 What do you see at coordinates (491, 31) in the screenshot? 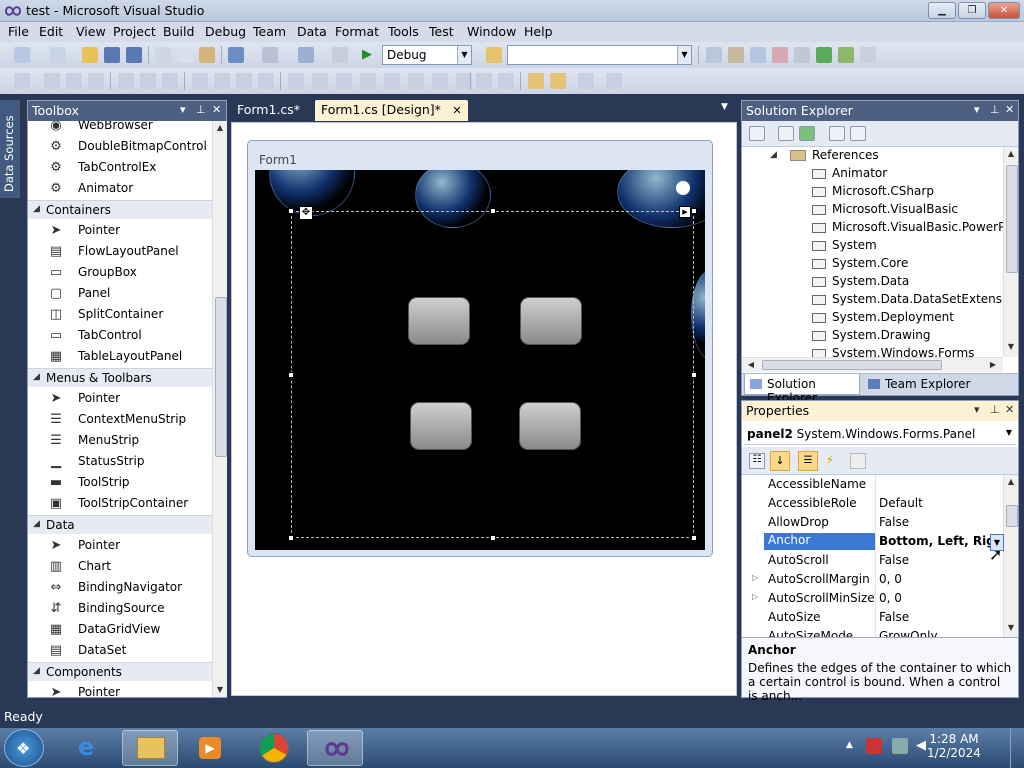
I see `menu-window: Window` at bounding box center [491, 31].